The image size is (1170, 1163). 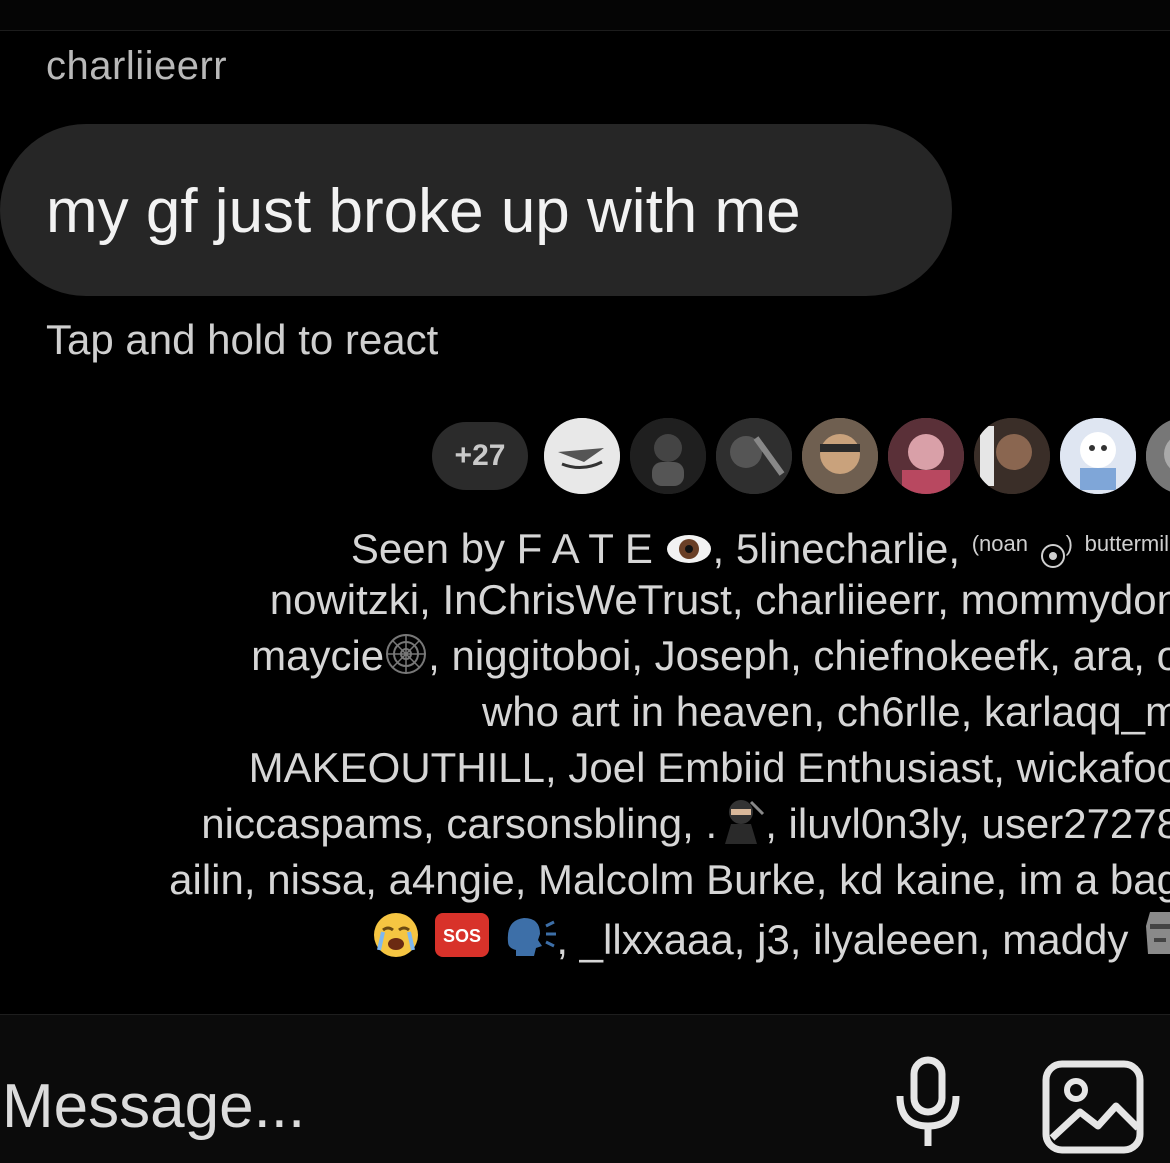 I want to click on spider-web-emoji-icon, so click(x=406, y=661).